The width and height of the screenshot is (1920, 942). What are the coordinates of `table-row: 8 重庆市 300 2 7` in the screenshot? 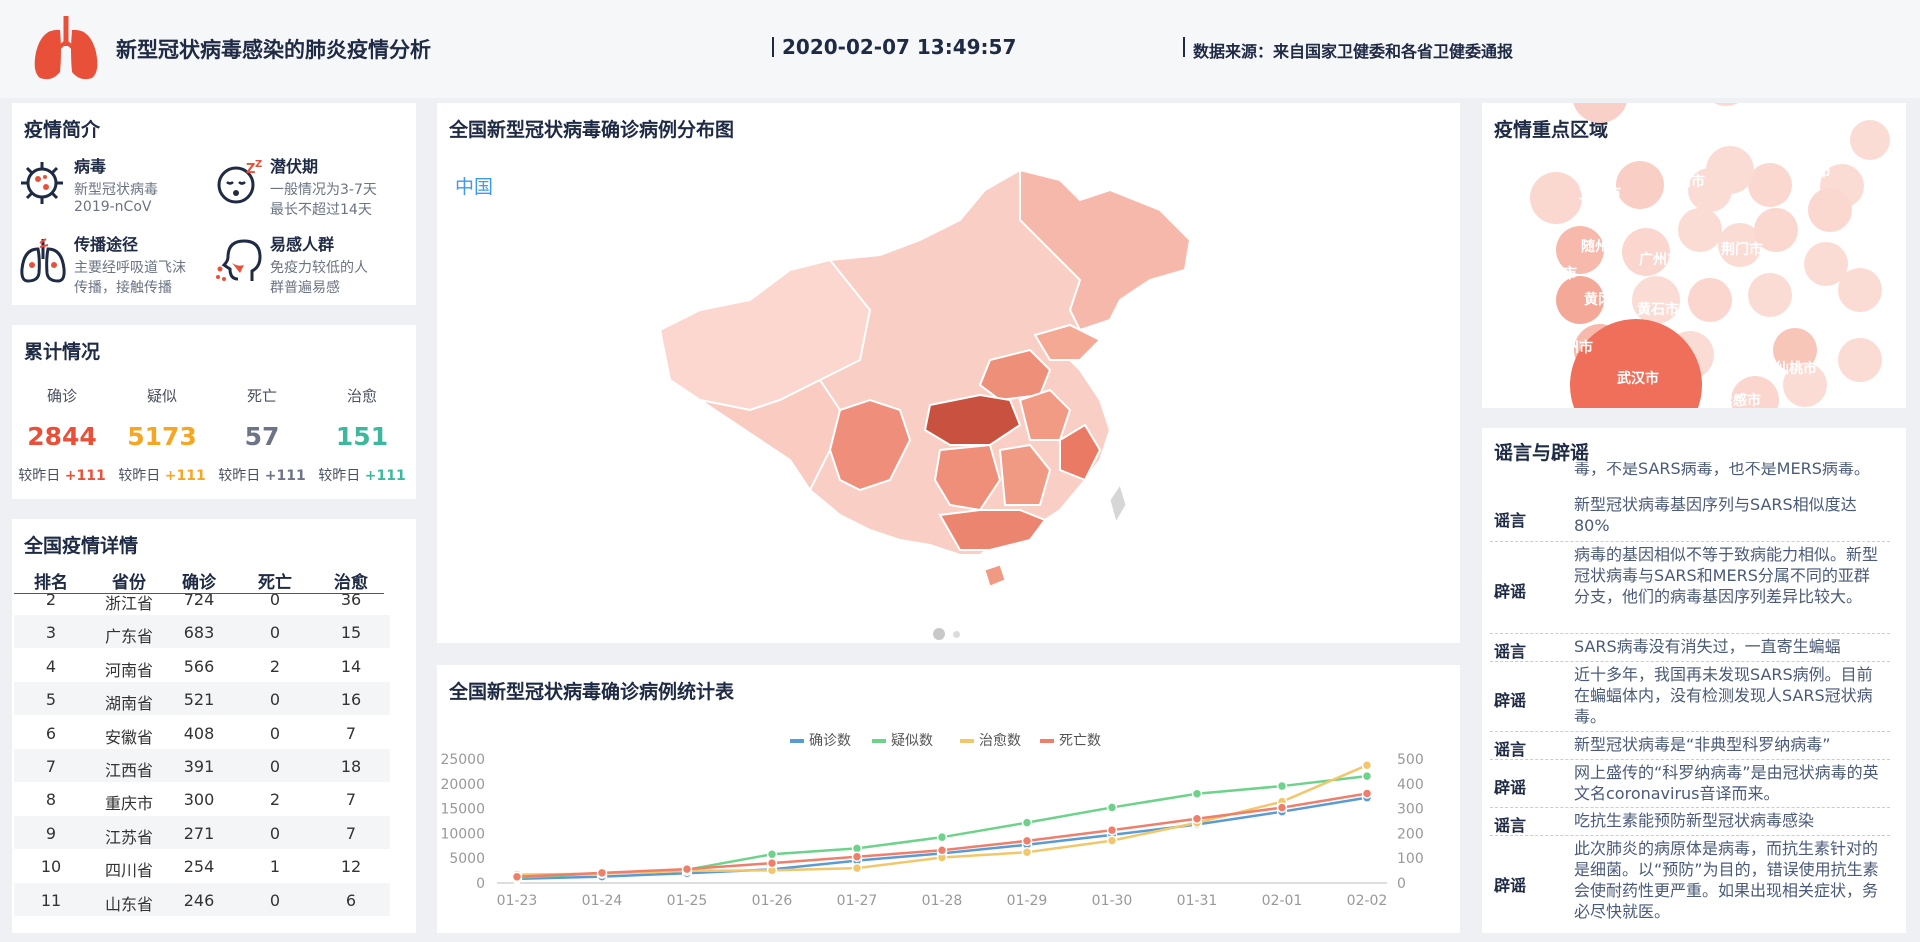 It's located at (202, 798).